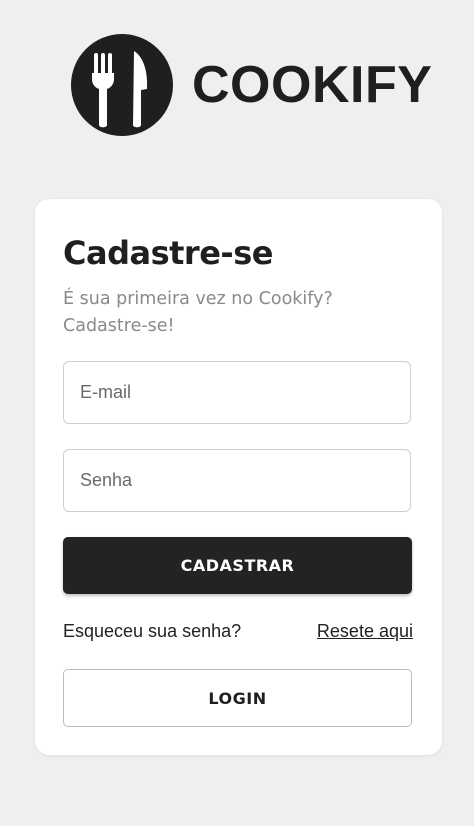 The height and width of the screenshot is (826, 474). What do you see at coordinates (237, 565) in the screenshot?
I see `signup-button: CADASTRAR` at bounding box center [237, 565].